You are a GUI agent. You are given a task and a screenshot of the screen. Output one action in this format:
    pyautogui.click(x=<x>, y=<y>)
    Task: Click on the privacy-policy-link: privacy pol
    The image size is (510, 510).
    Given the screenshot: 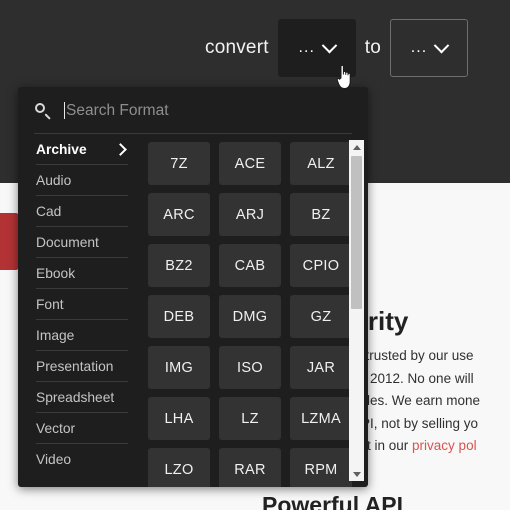 What is the action you would take?
    pyautogui.click(x=444, y=445)
    